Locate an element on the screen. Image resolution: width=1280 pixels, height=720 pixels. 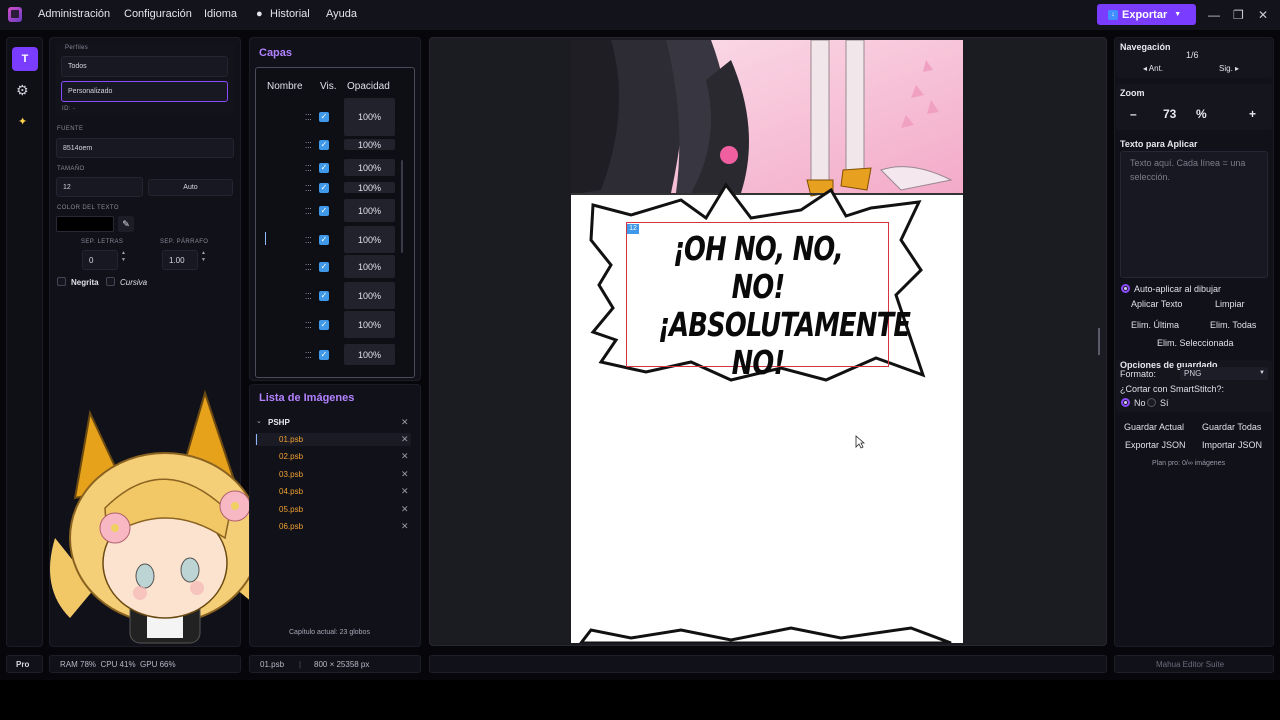
minimize-icon: — is located at coordinates (1214, 15).